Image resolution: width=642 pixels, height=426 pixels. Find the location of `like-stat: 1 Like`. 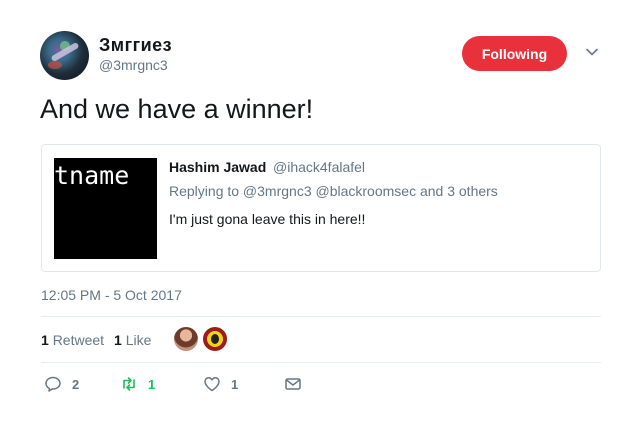

like-stat: 1 Like is located at coordinates (132, 340).